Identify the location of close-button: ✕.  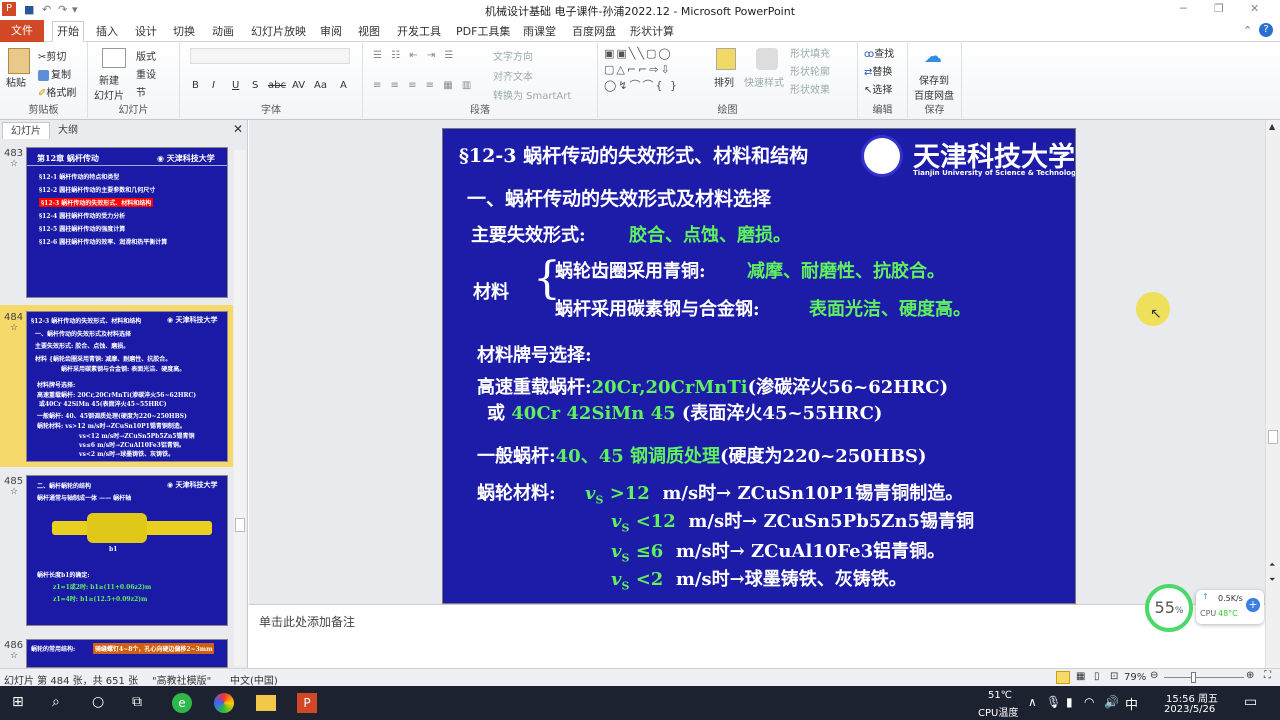
(1254, 8).